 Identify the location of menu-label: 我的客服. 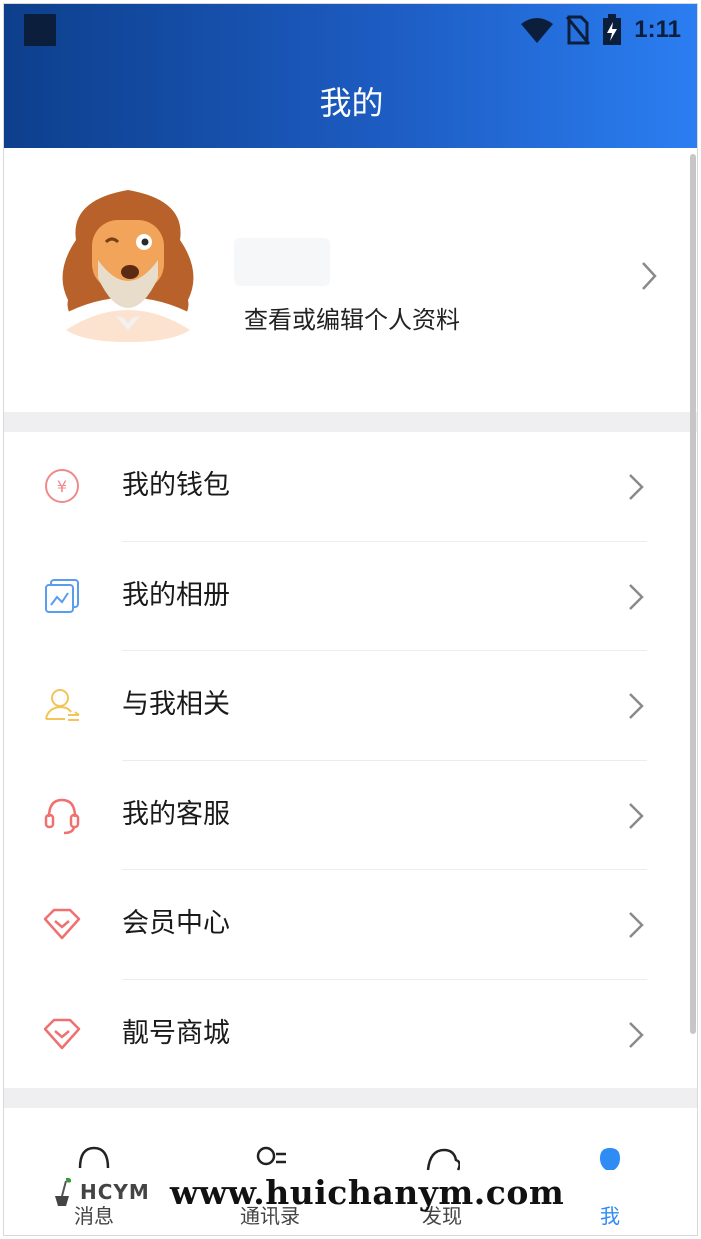
(176, 814).